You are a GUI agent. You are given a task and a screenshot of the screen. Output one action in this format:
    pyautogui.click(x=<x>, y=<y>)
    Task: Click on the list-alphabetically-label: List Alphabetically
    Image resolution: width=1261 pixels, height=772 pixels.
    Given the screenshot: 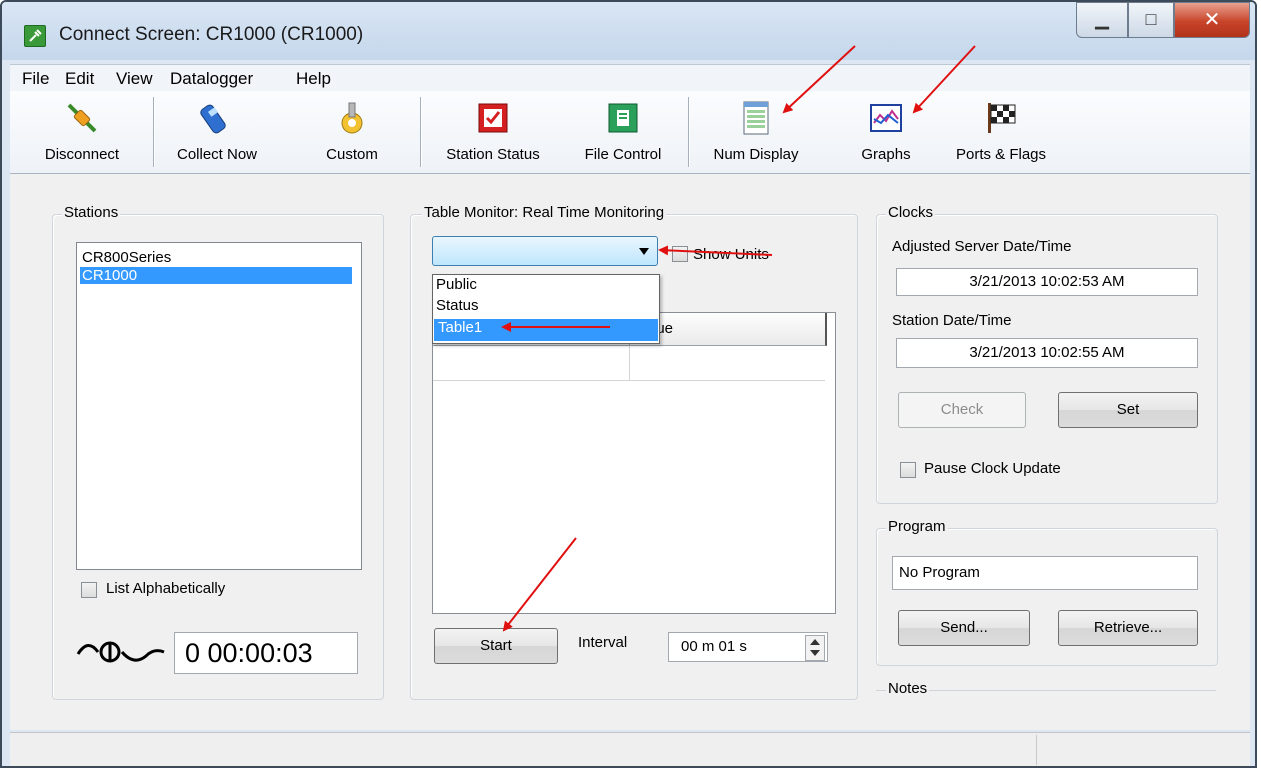 What is the action you would take?
    pyautogui.click(x=166, y=588)
    